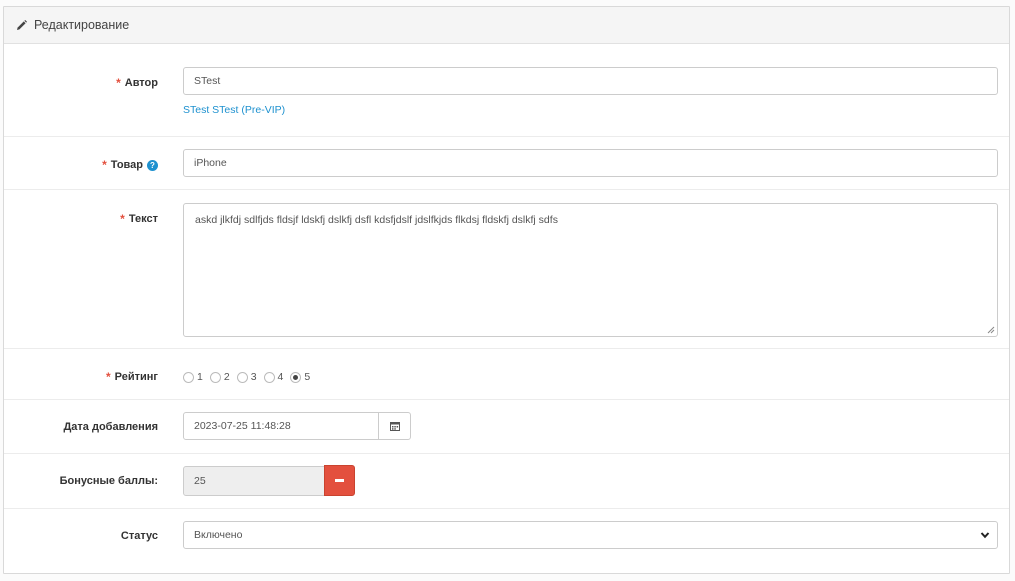 This screenshot has width=1015, height=581. I want to click on rating-option-2: 2, so click(219, 377).